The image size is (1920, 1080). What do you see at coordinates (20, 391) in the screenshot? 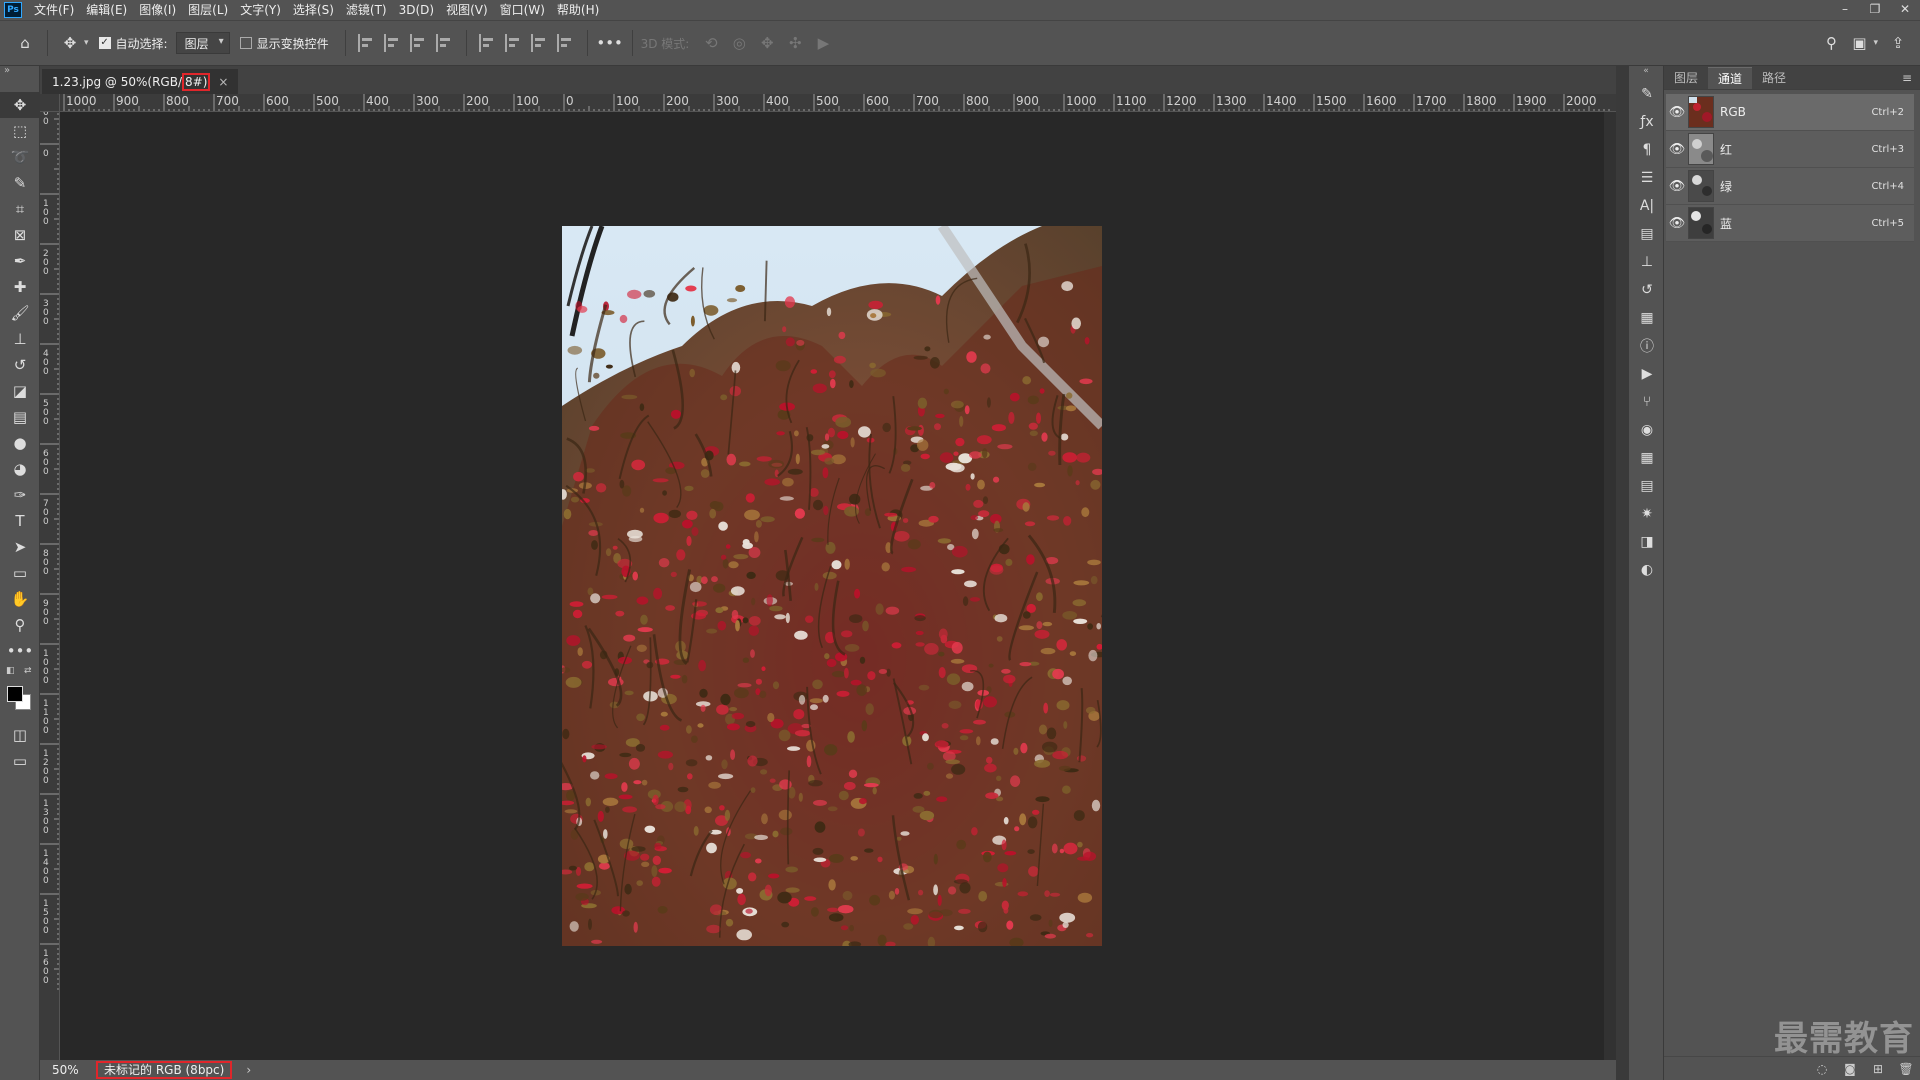
I see `eraser-tool-icon: ◪` at bounding box center [20, 391].